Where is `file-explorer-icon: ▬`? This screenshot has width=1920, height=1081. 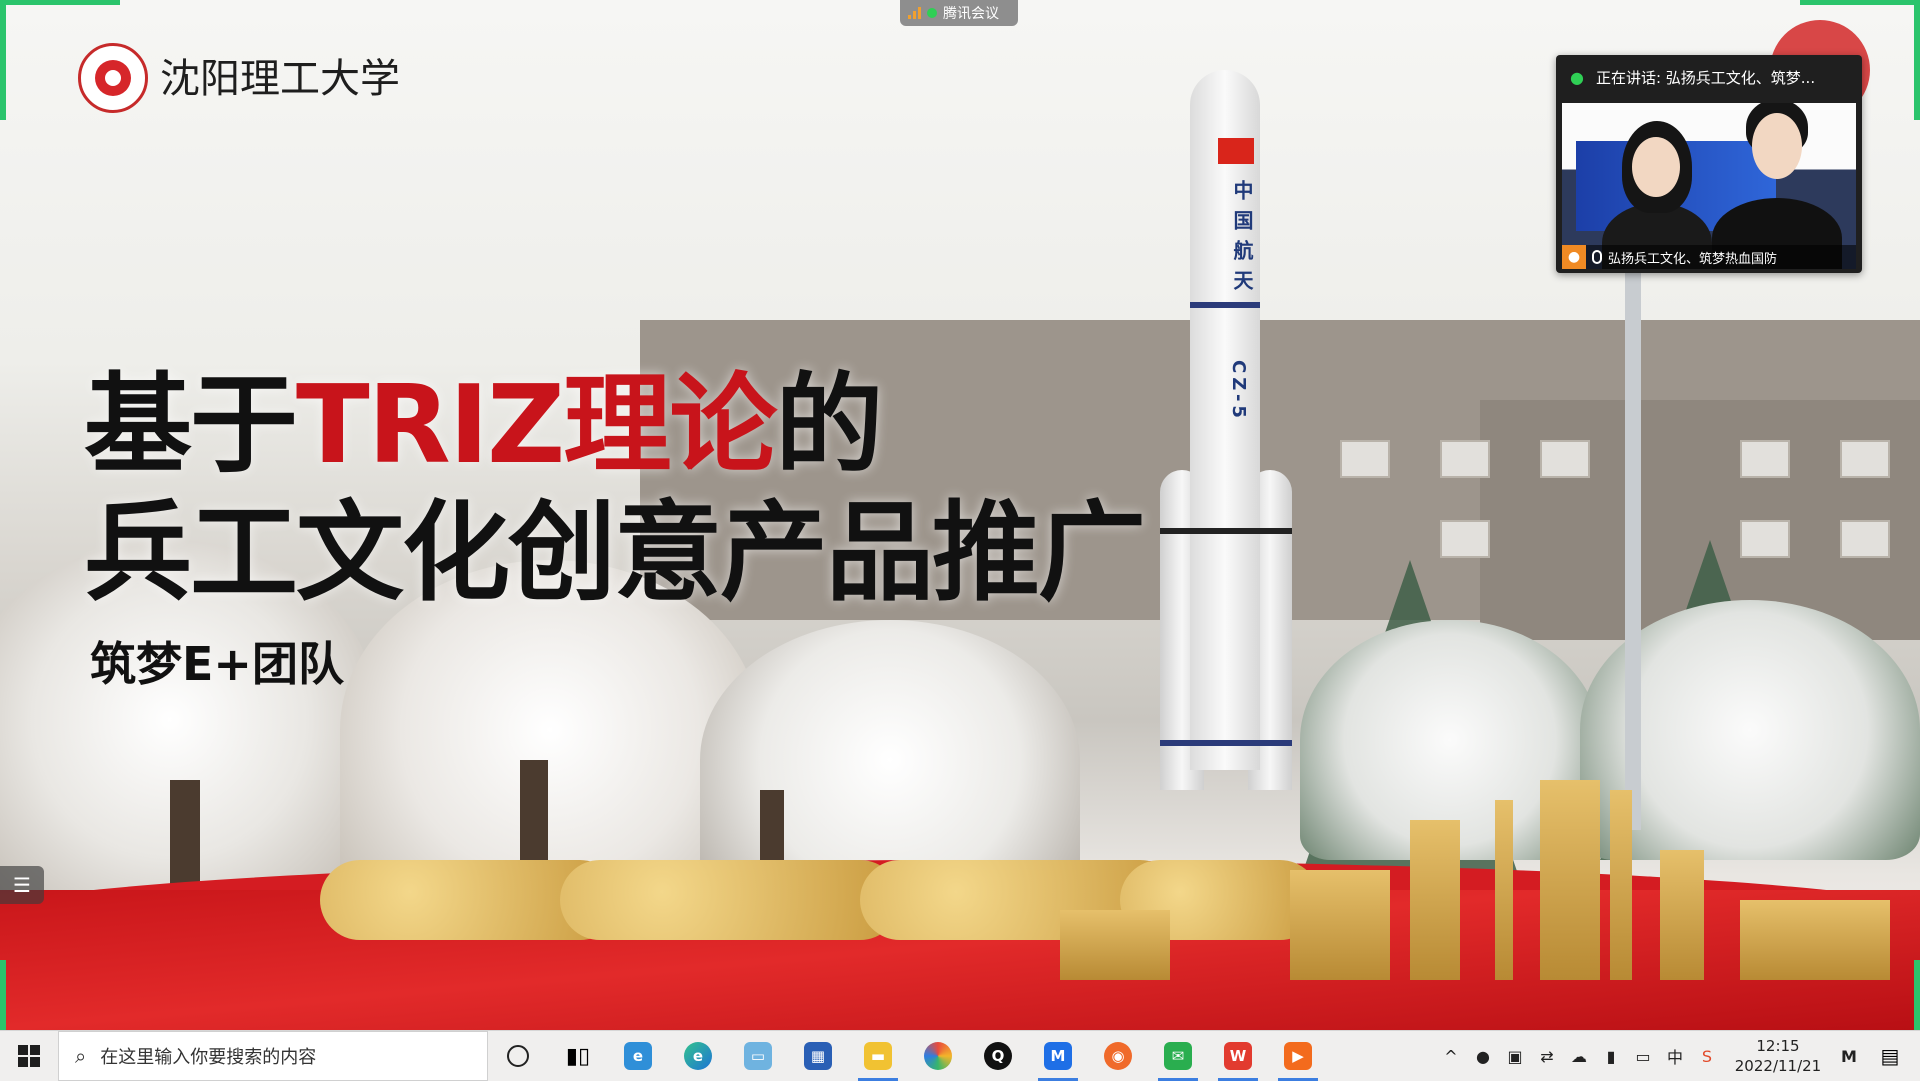
file-explorer-icon: ▬ is located at coordinates (878, 1056).